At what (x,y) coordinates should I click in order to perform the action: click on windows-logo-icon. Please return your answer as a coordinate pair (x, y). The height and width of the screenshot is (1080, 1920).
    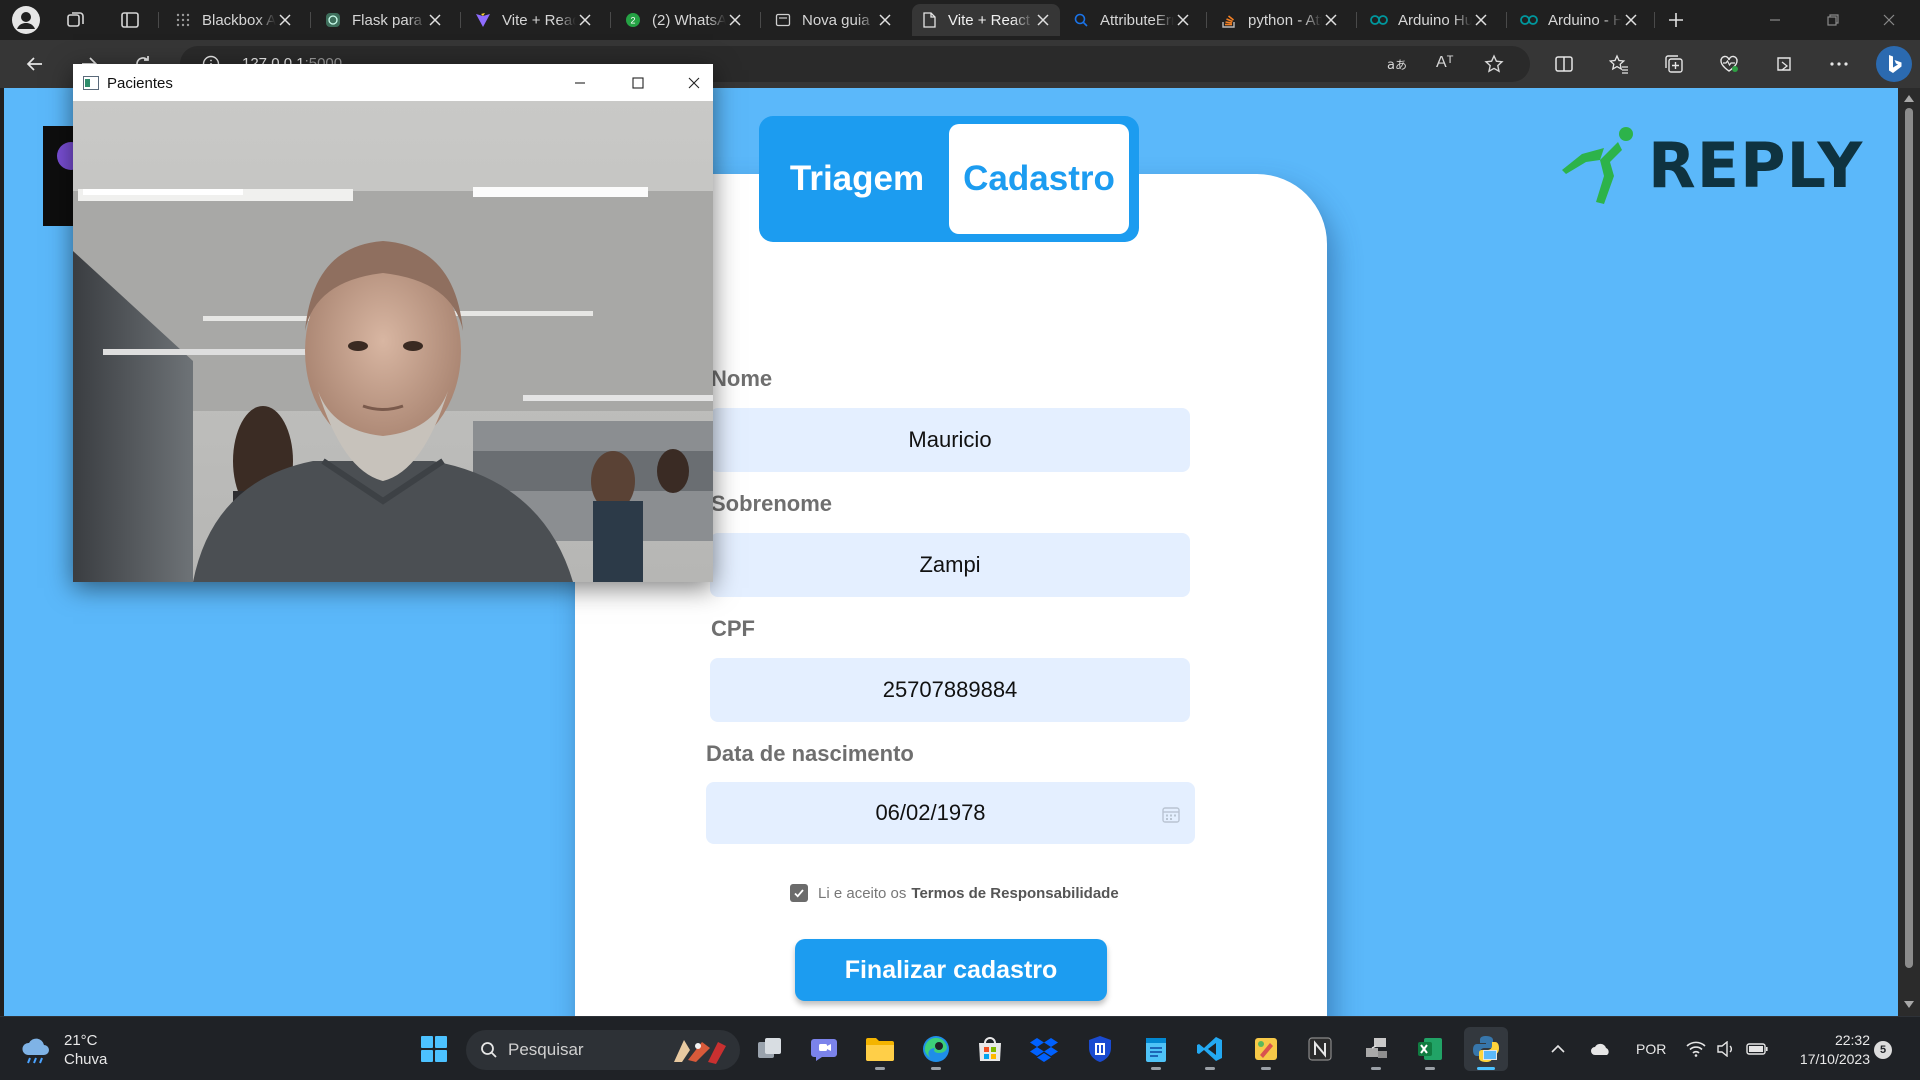
    Looking at the image, I should click on (434, 1049).